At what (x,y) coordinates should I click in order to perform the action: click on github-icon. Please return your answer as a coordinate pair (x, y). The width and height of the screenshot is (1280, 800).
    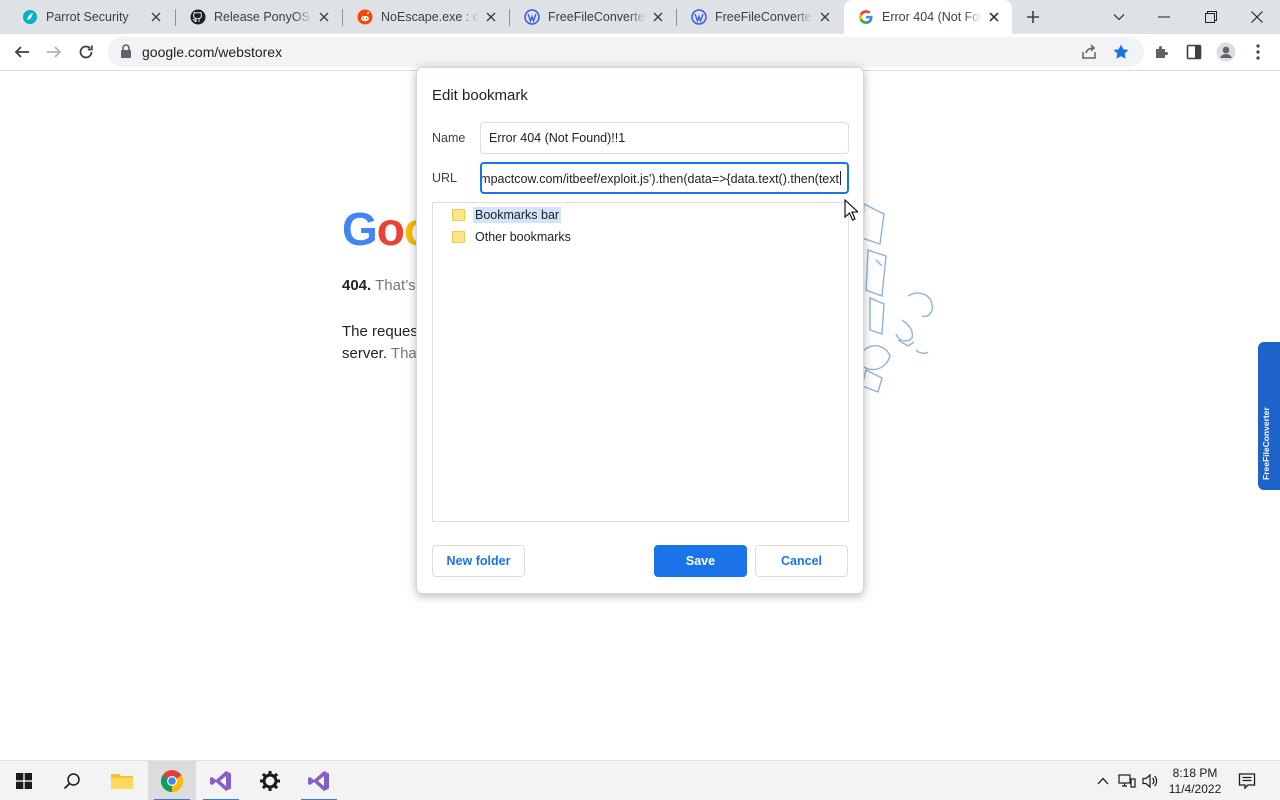
    Looking at the image, I should click on (198, 17).